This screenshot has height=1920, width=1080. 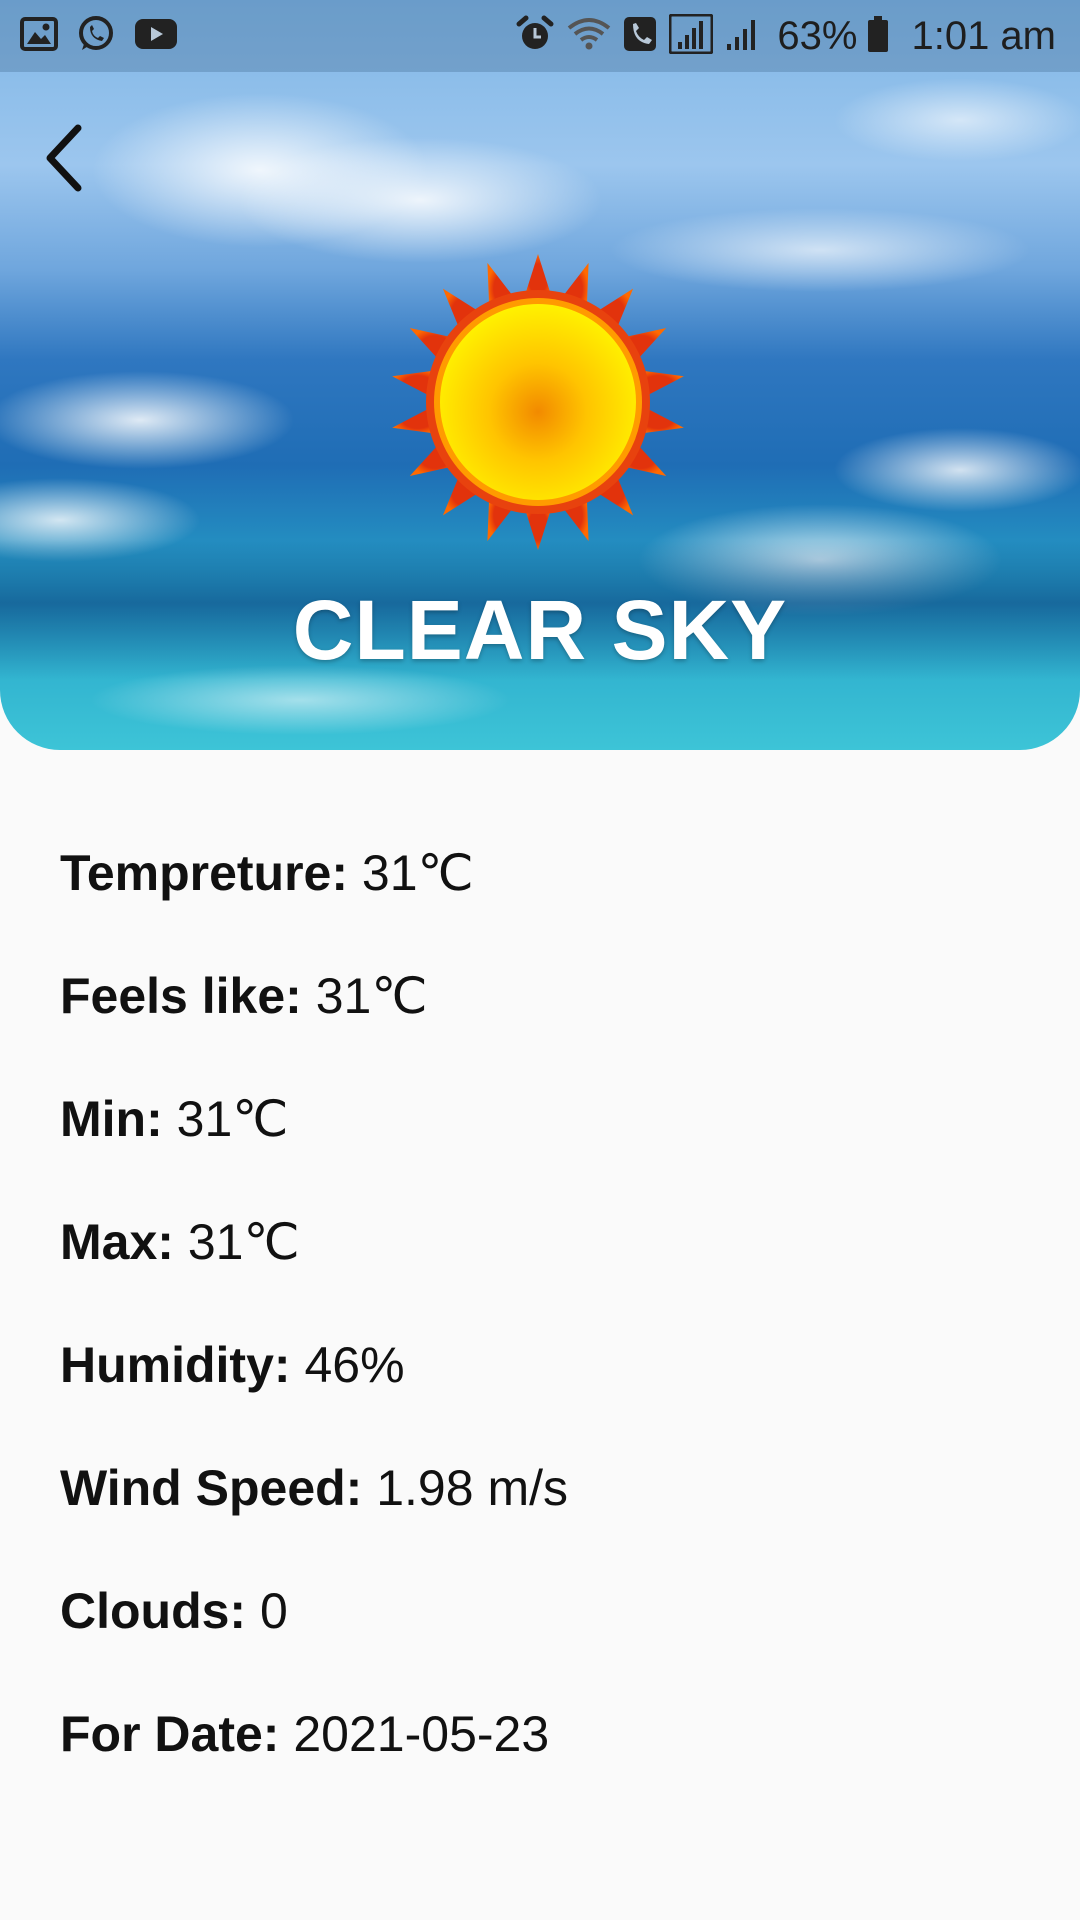 I want to click on detail-for-date: For Date: 2021-05-23, so click(x=540, y=1760).